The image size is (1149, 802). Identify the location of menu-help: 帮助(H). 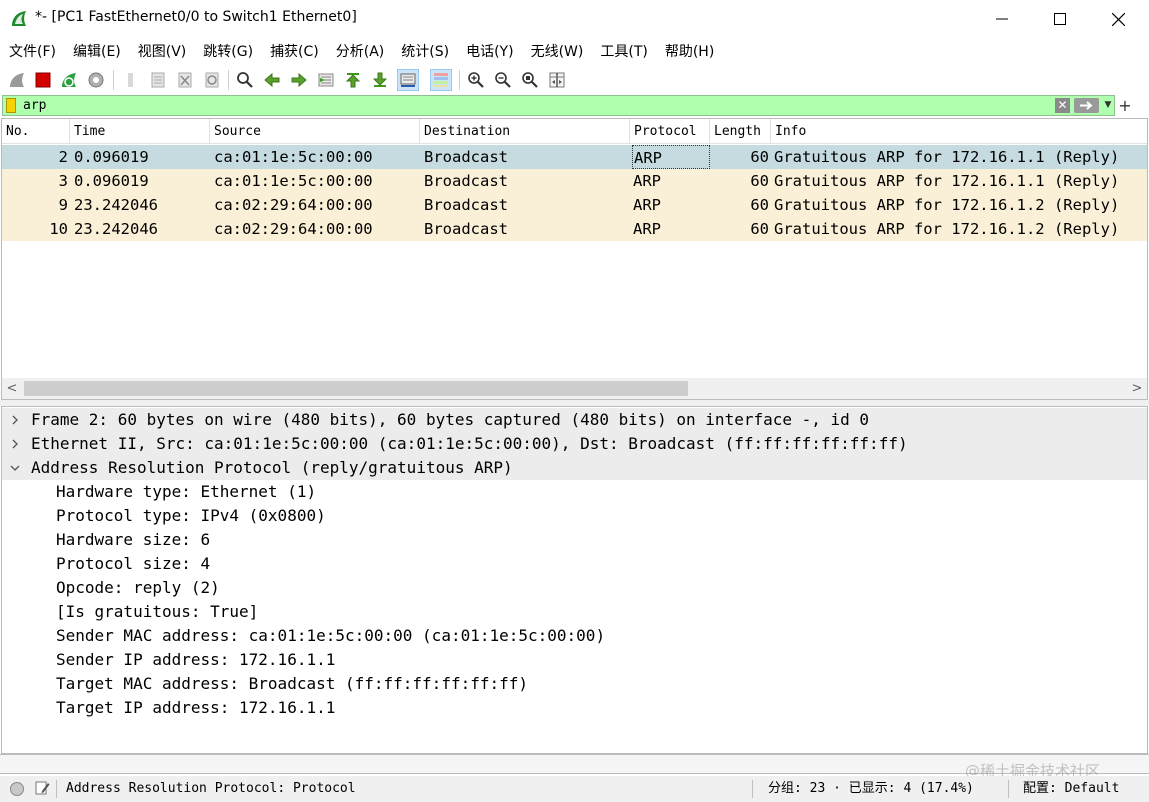
(689, 51).